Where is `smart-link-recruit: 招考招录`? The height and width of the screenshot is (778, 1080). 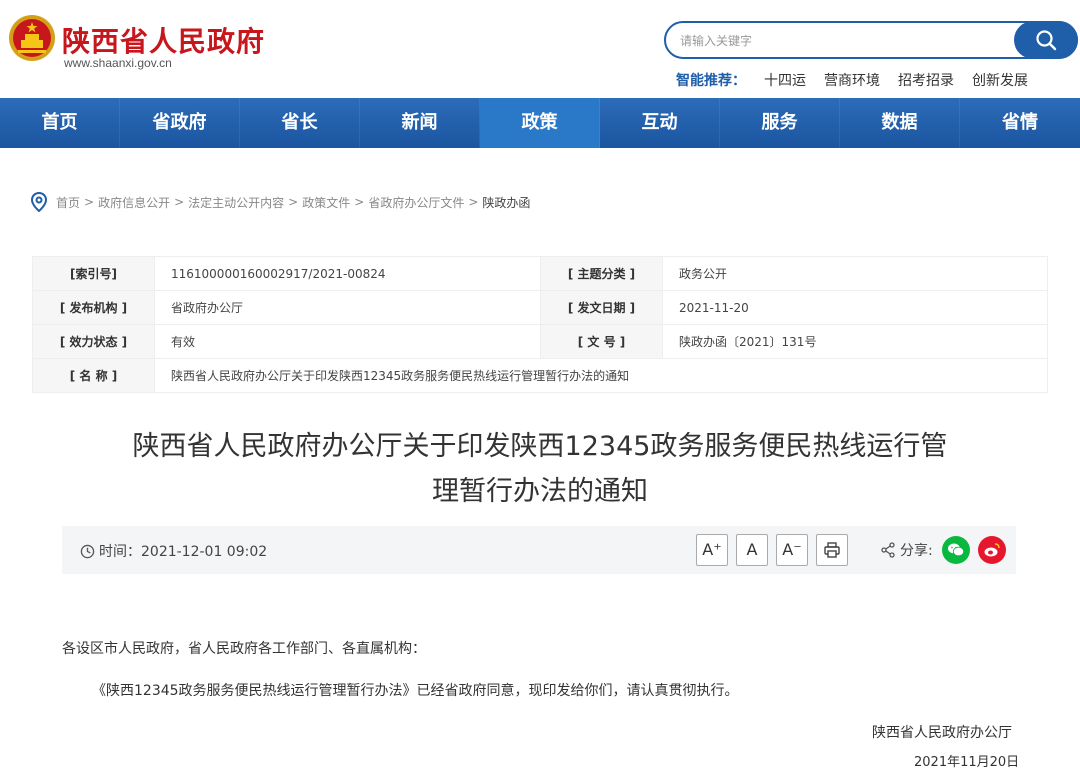
smart-link-recruit: 招考招录 is located at coordinates (926, 80).